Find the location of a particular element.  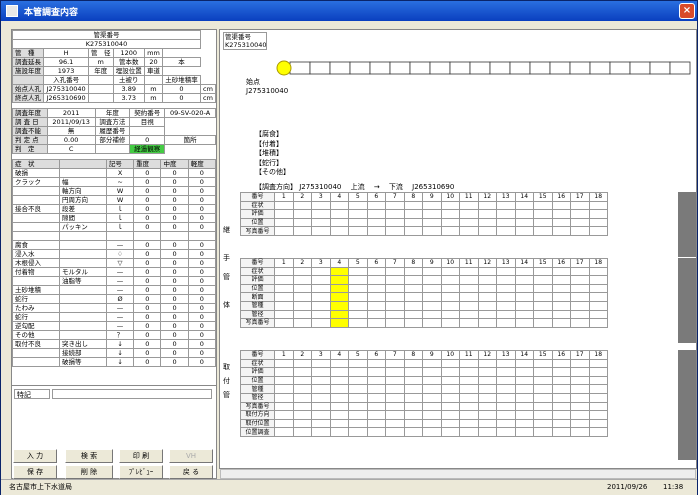

grid-cell: 15 is located at coordinates (543, 197).